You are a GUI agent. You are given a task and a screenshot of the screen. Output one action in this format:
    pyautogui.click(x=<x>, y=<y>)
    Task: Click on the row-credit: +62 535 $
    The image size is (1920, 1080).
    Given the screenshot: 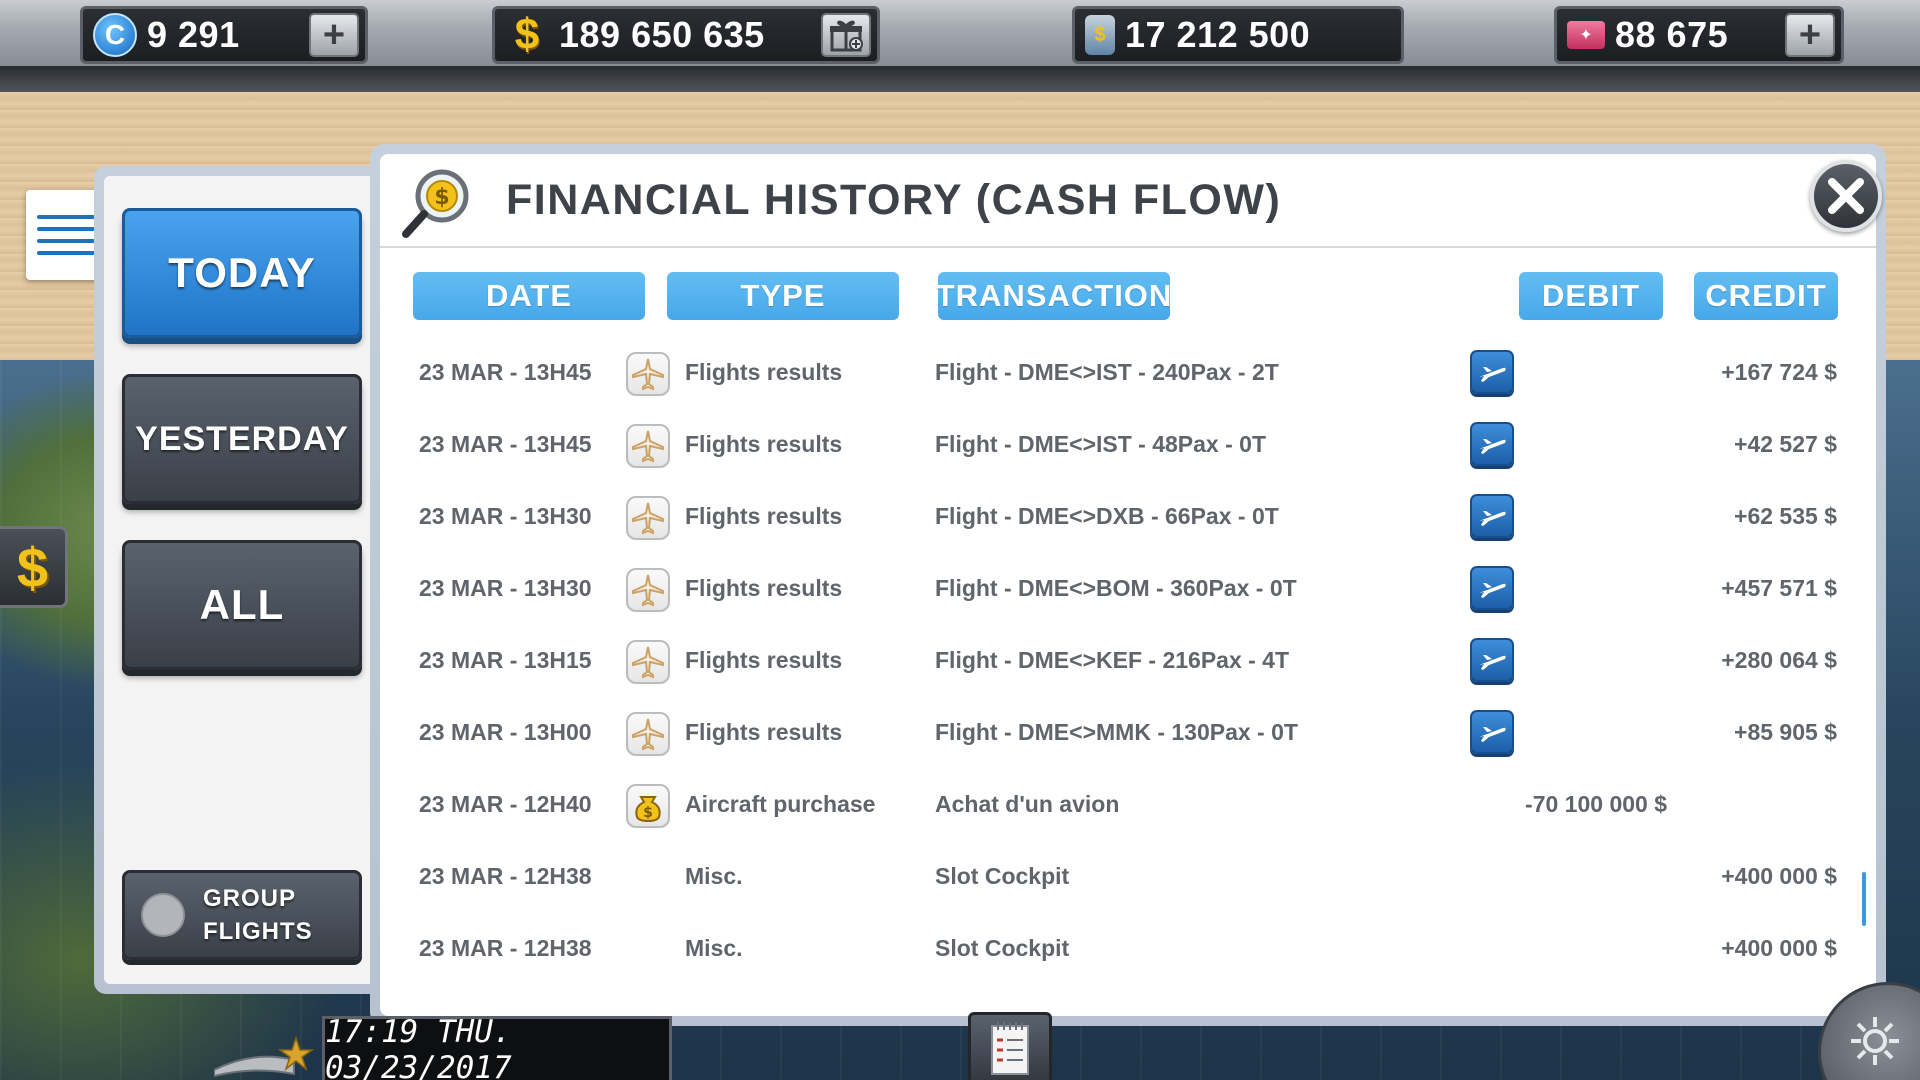 What is the action you would take?
    pyautogui.click(x=1785, y=515)
    